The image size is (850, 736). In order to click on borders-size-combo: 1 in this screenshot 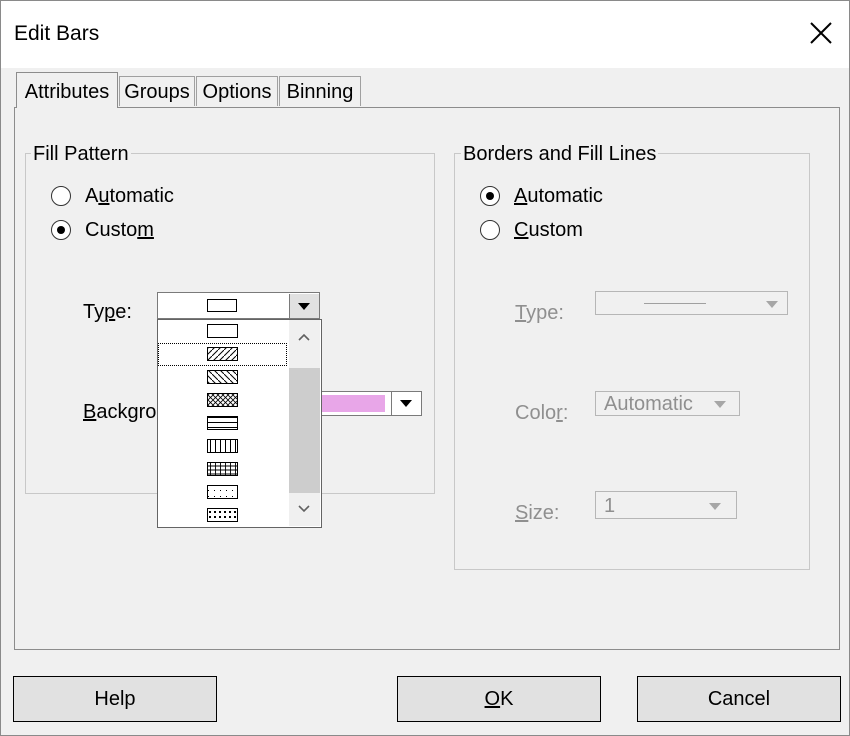, I will do `click(666, 505)`.